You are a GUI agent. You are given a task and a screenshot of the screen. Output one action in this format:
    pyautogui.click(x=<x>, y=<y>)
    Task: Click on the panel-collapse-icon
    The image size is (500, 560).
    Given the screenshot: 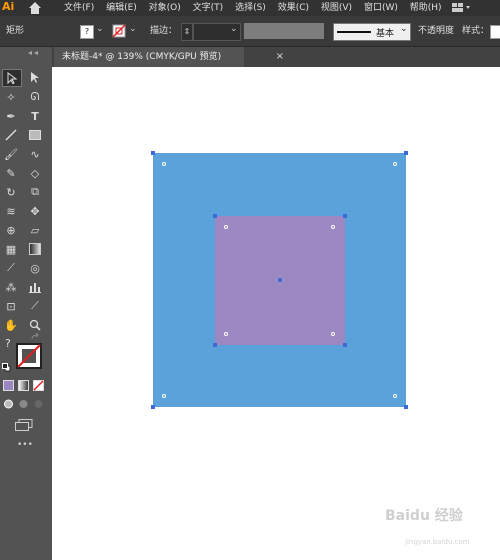 What is the action you would take?
    pyautogui.click(x=36, y=53)
    